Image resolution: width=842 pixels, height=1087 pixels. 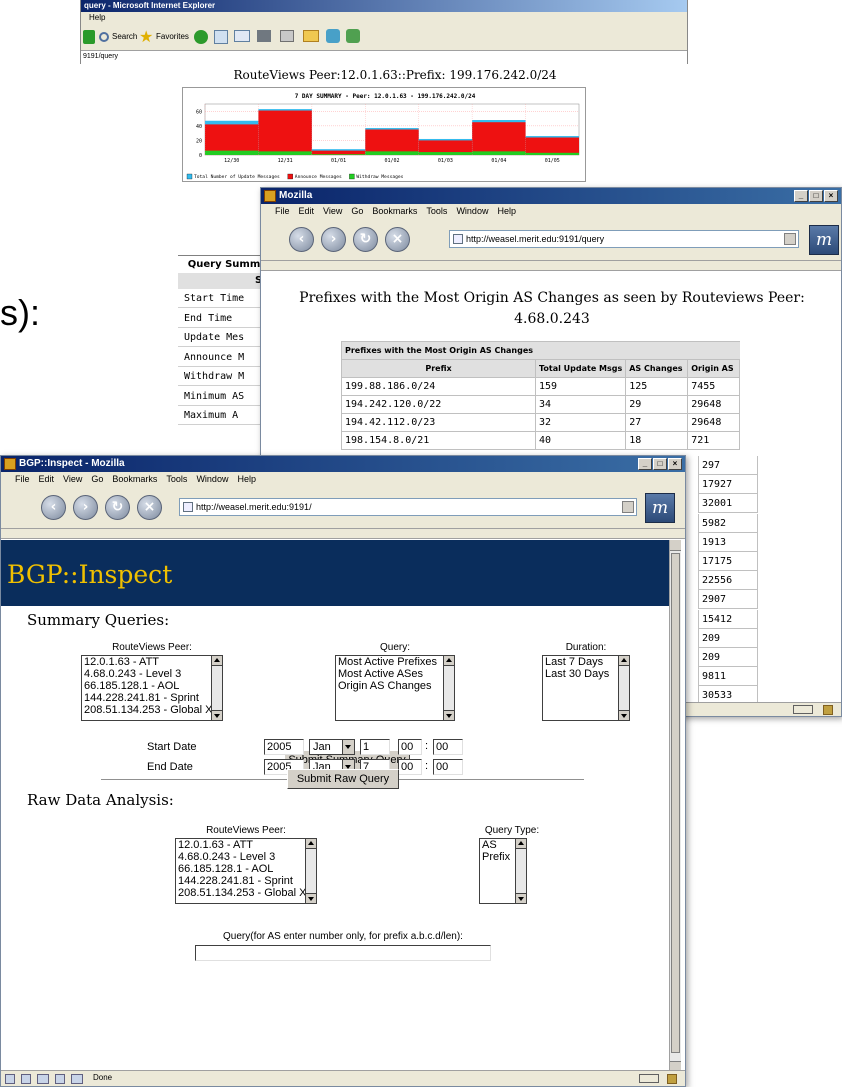 I want to click on start-minute-input: 00, so click(x=448, y=747).